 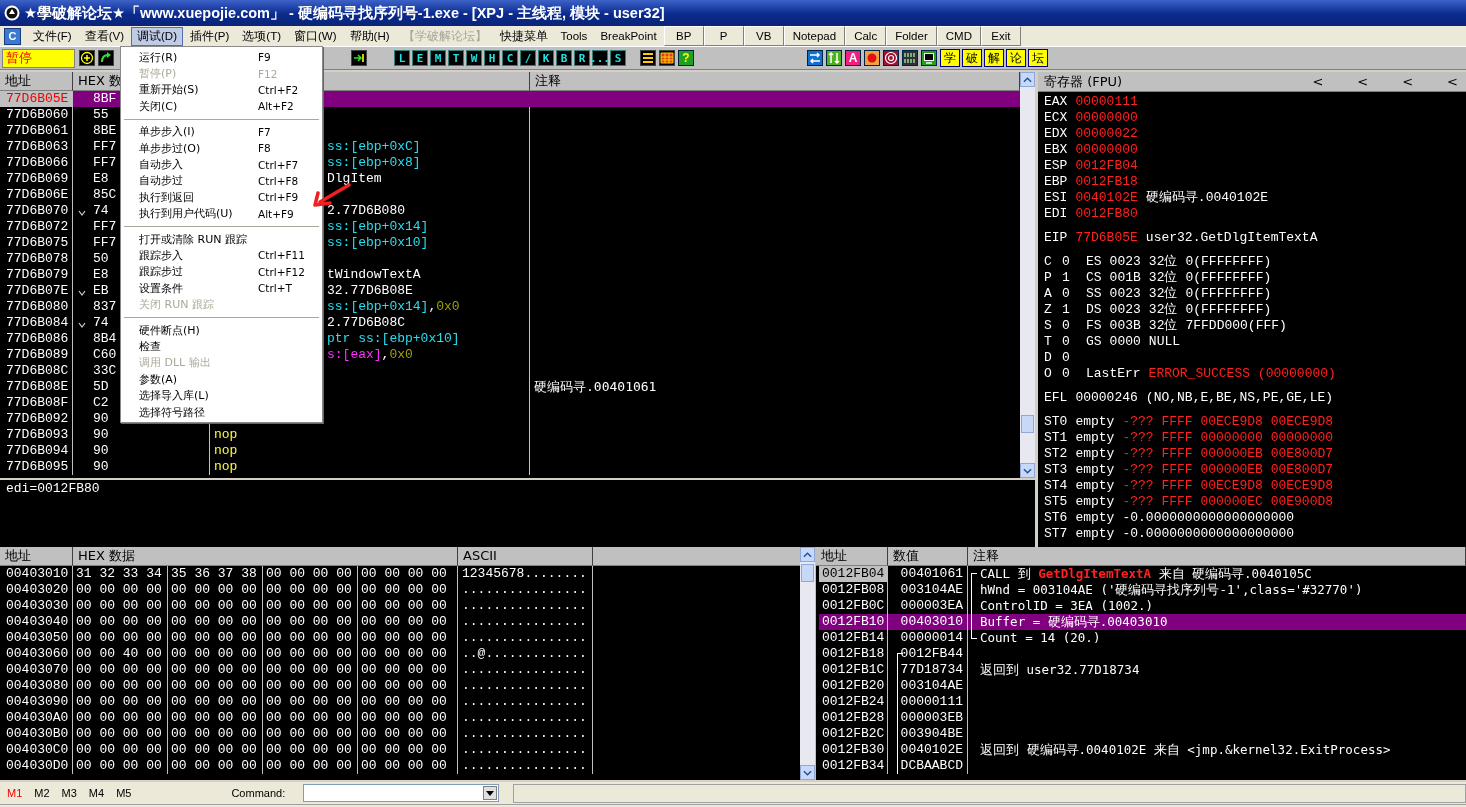 What do you see at coordinates (492, 58) in the screenshot?
I see `window-letter-button: H` at bounding box center [492, 58].